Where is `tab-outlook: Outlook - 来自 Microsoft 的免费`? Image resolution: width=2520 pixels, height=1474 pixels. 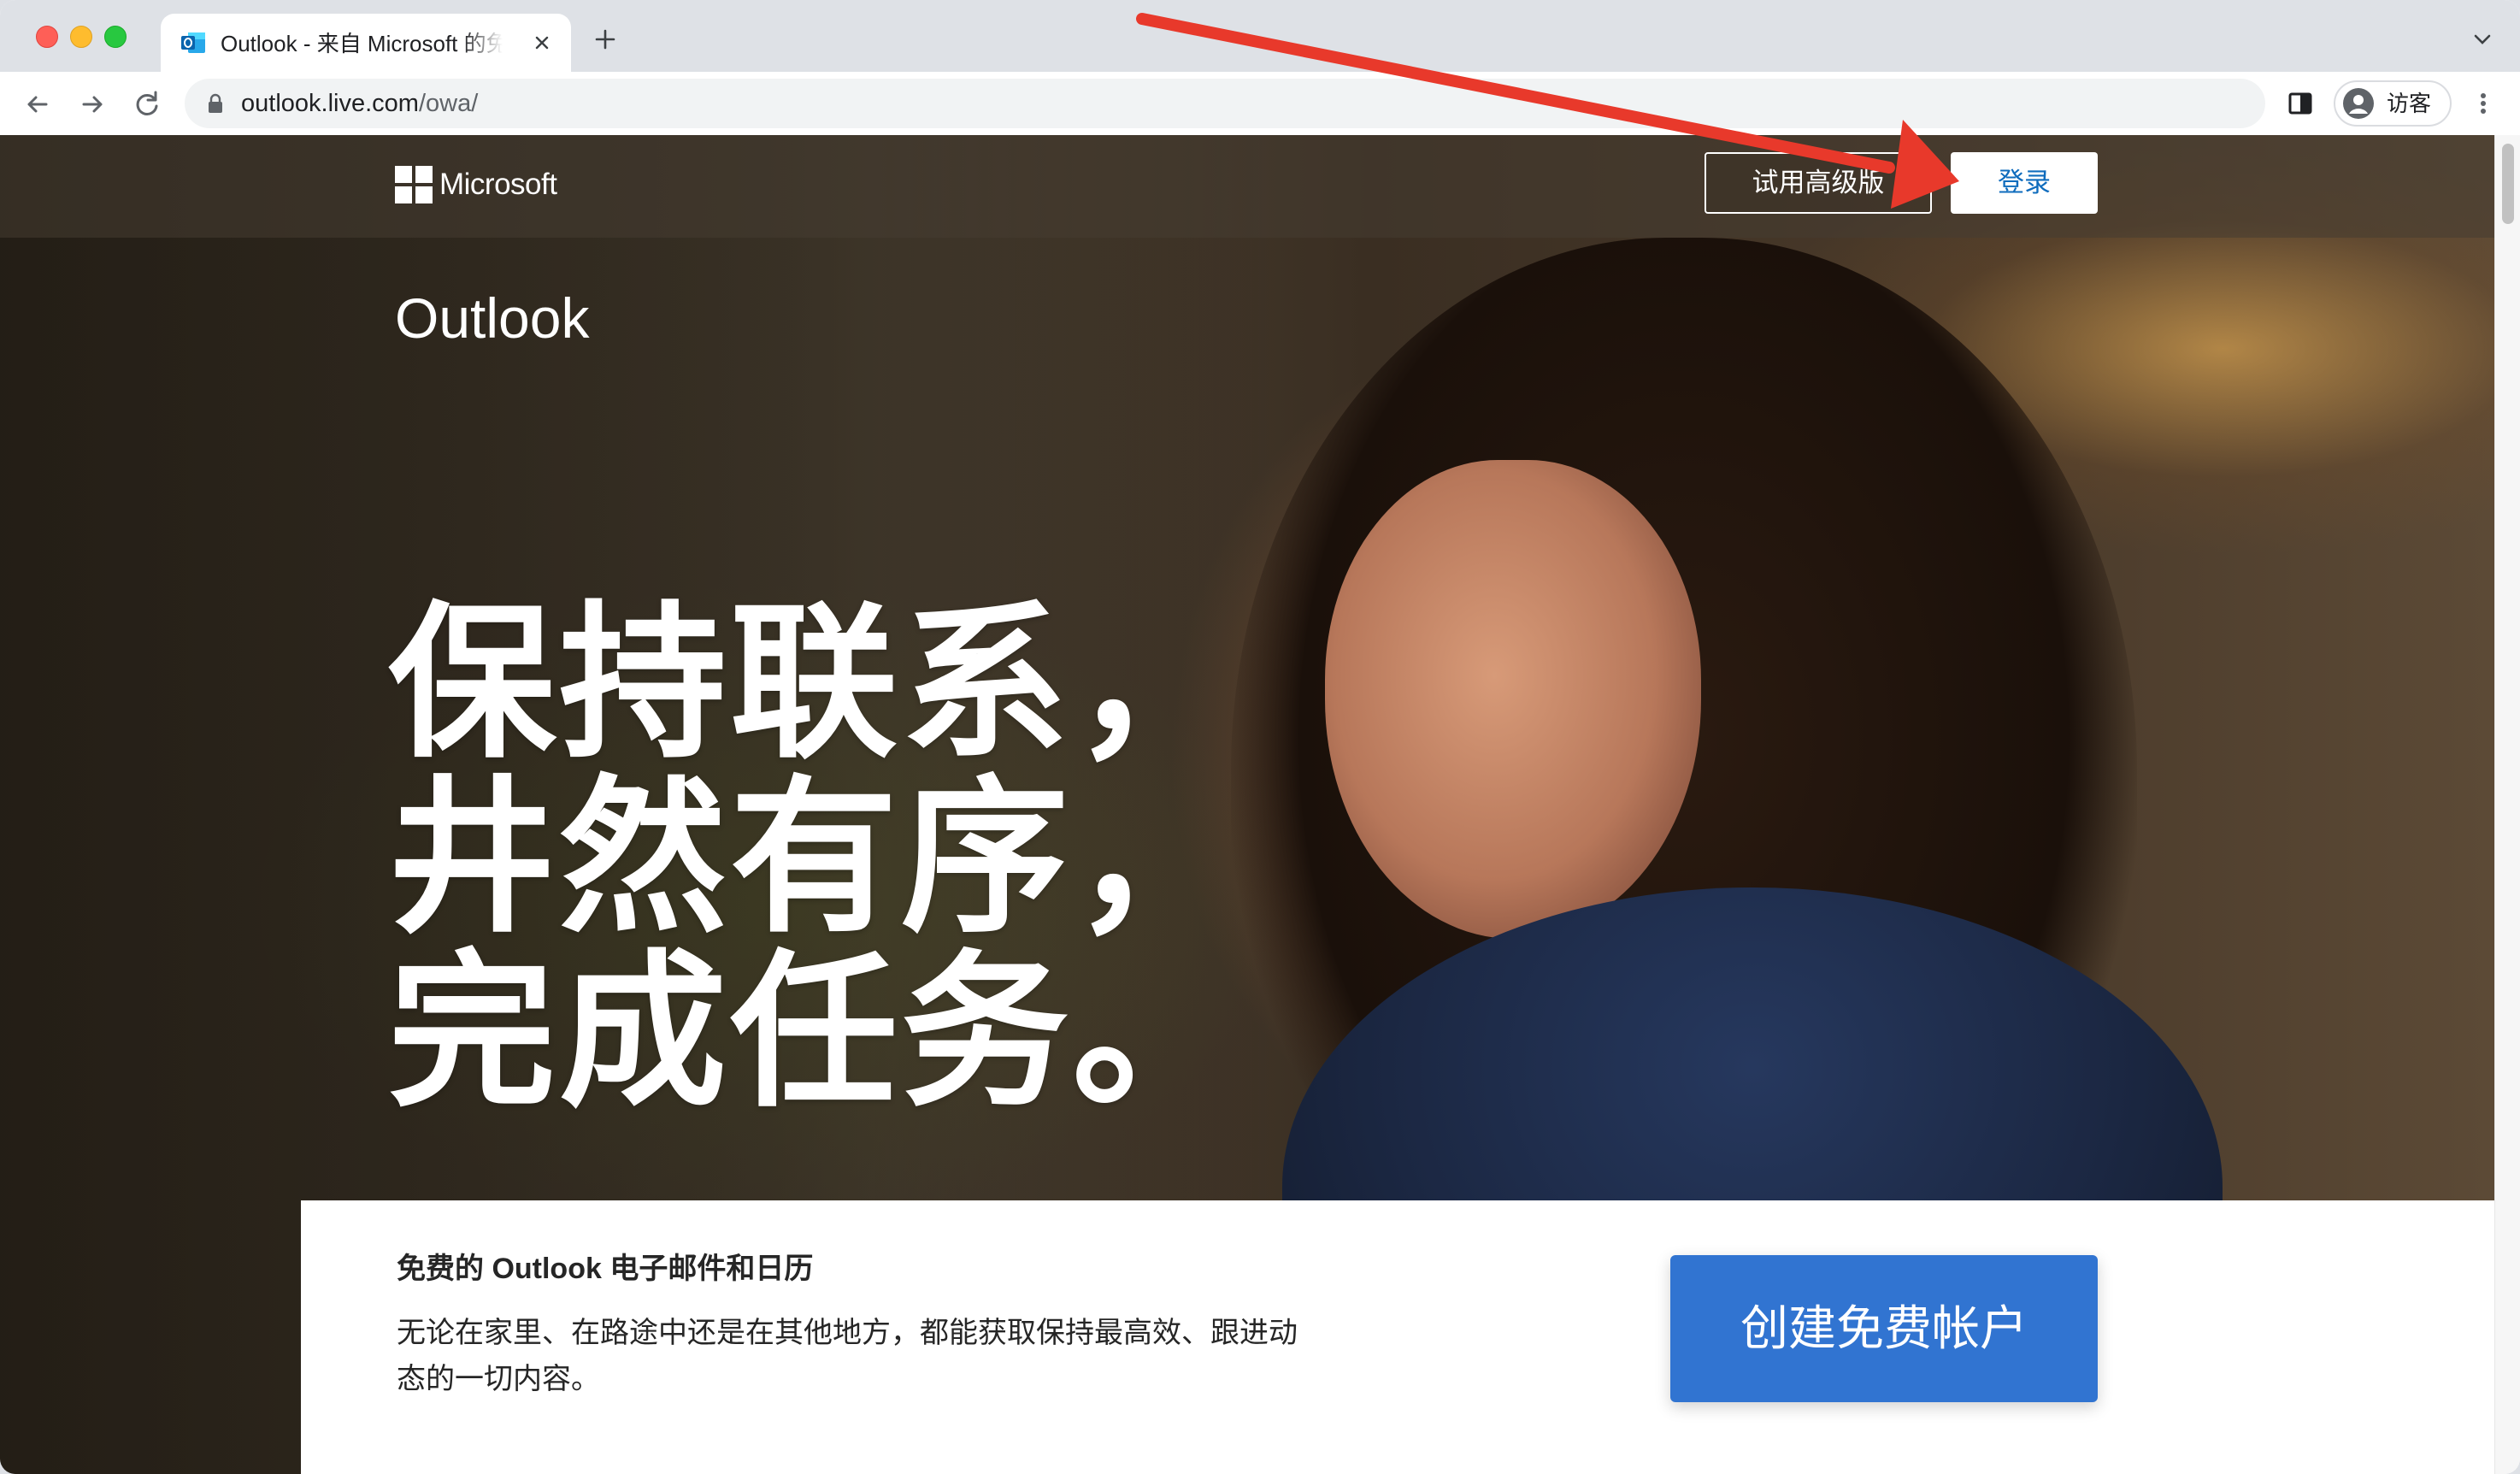 tab-outlook: Outlook - 来自 Microsoft 的免费 is located at coordinates (366, 43).